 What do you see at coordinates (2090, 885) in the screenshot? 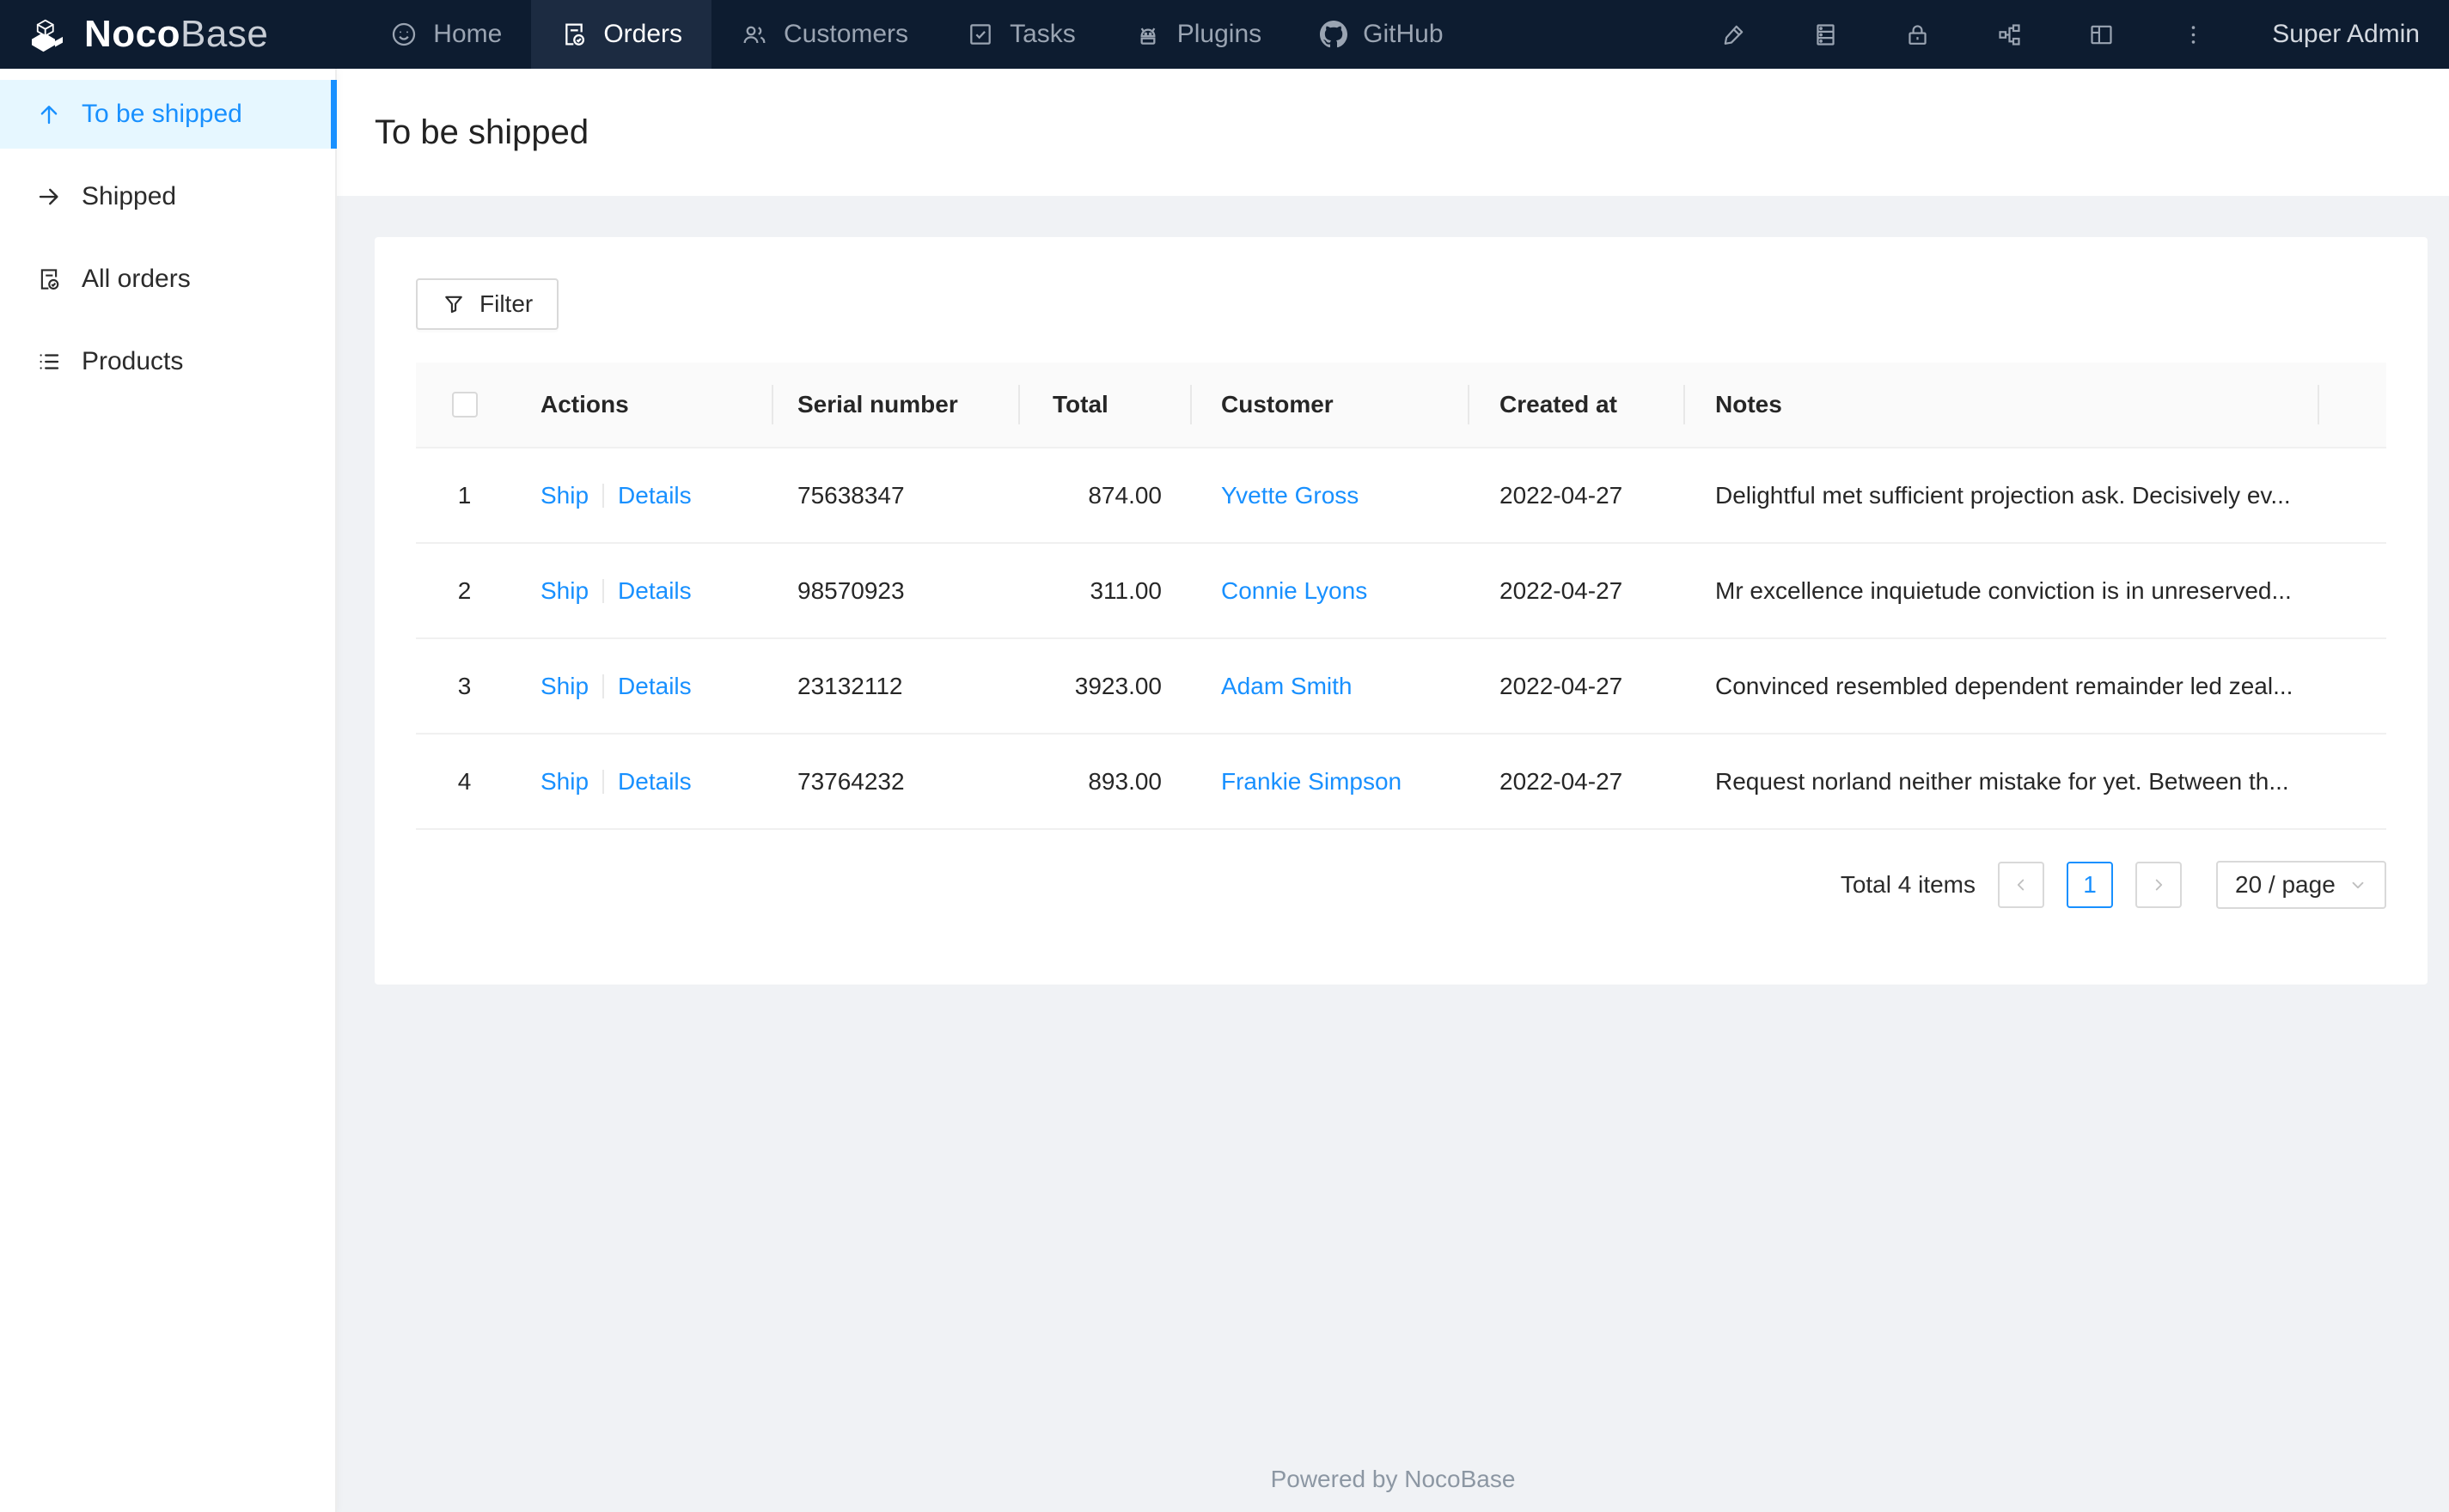
I see `page-1-button: 1` at bounding box center [2090, 885].